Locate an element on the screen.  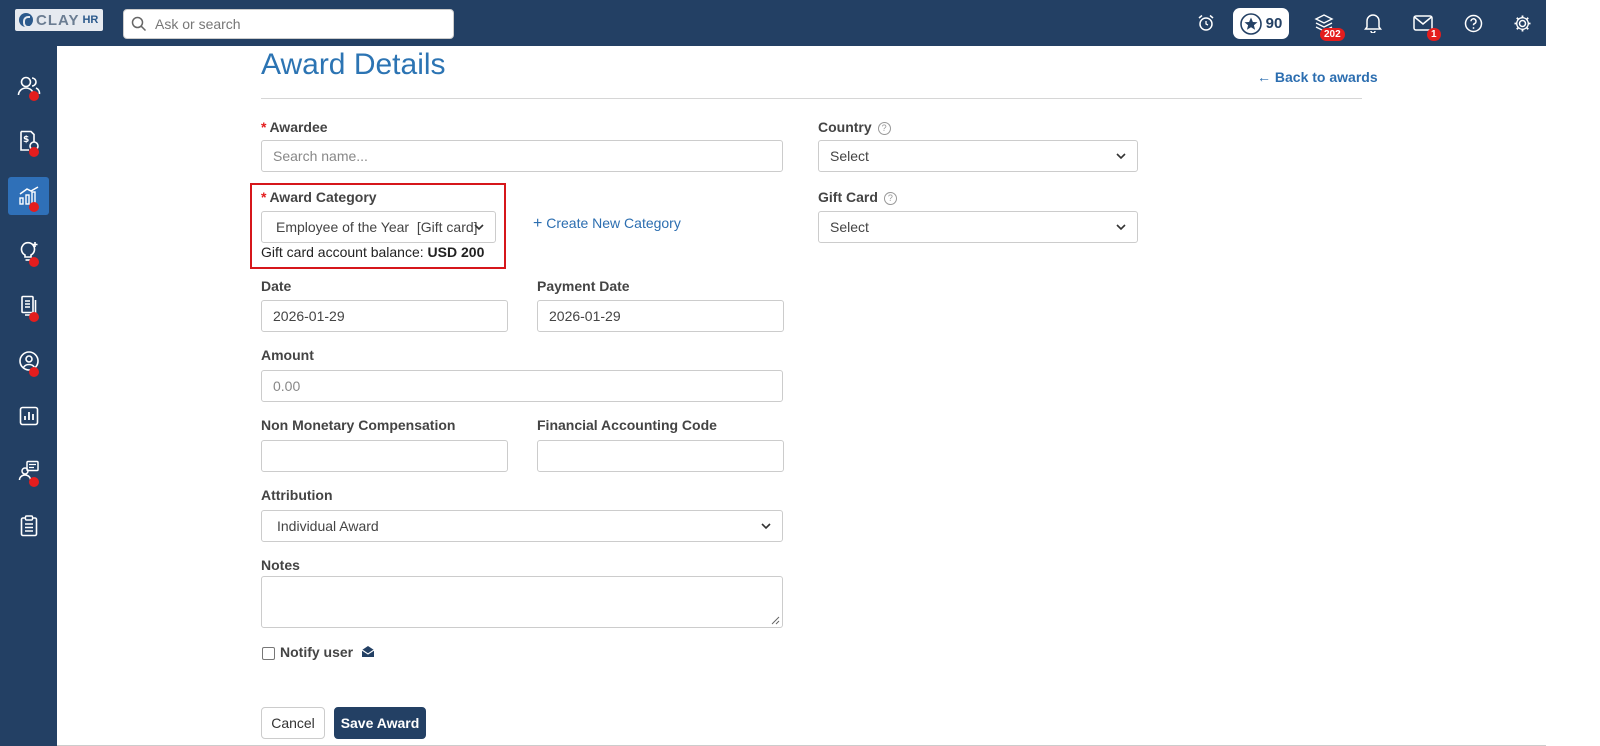
report-chart-icon is located at coordinates (28, 416).